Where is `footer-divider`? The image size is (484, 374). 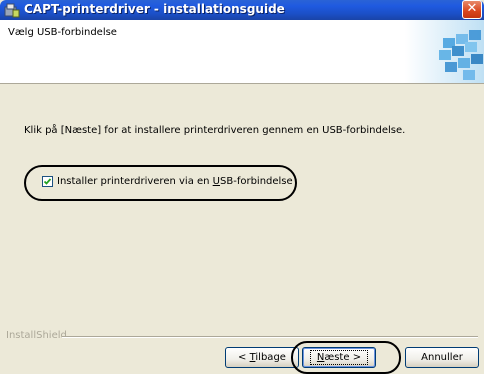 footer-divider is located at coordinates (270, 337).